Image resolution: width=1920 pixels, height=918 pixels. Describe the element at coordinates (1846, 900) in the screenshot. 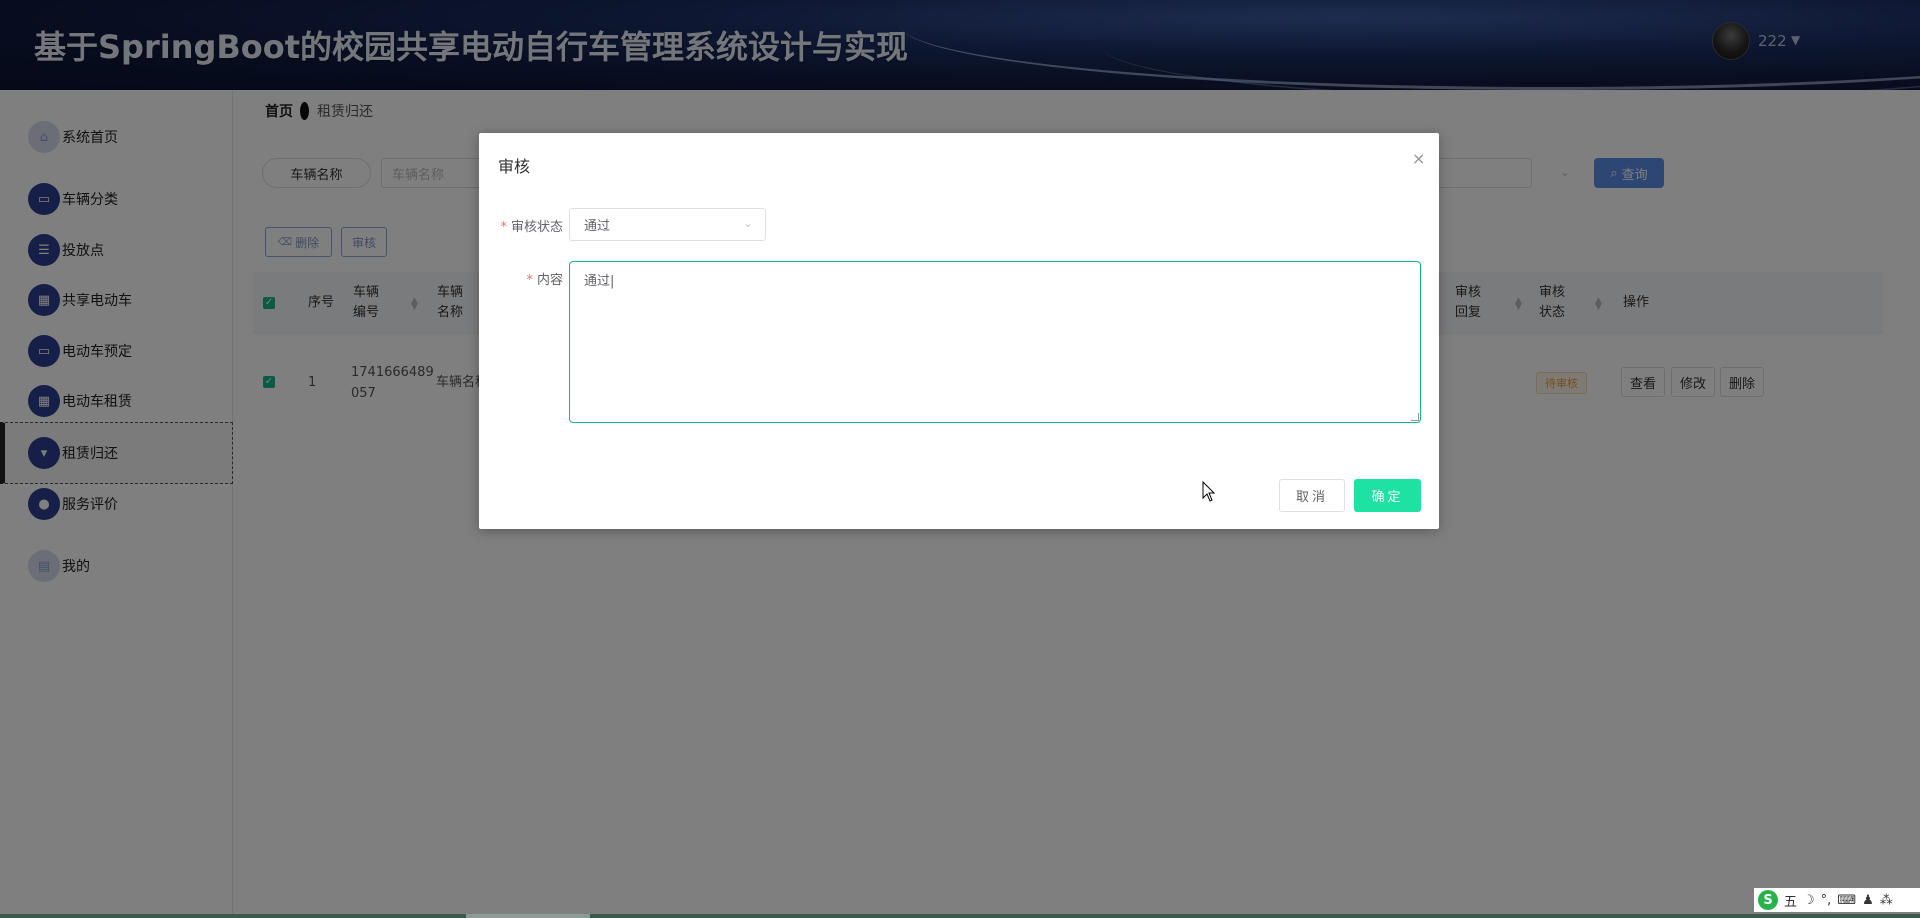

I see `keyboard-icon: ⌨` at that location.